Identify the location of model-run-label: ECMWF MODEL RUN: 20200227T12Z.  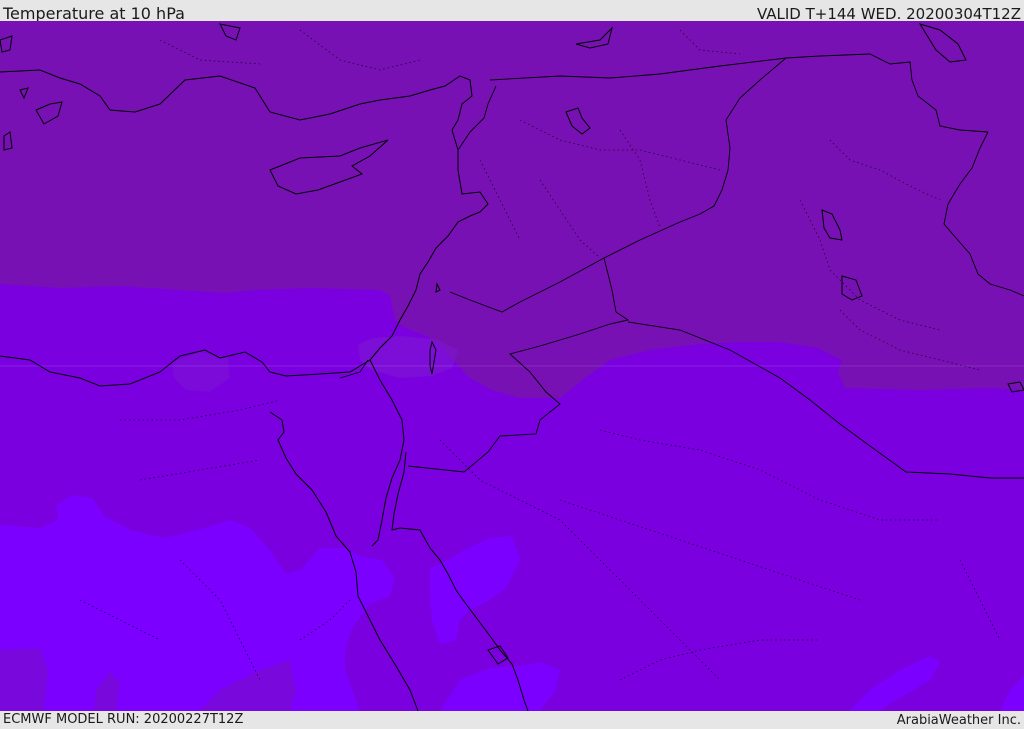
(123, 719).